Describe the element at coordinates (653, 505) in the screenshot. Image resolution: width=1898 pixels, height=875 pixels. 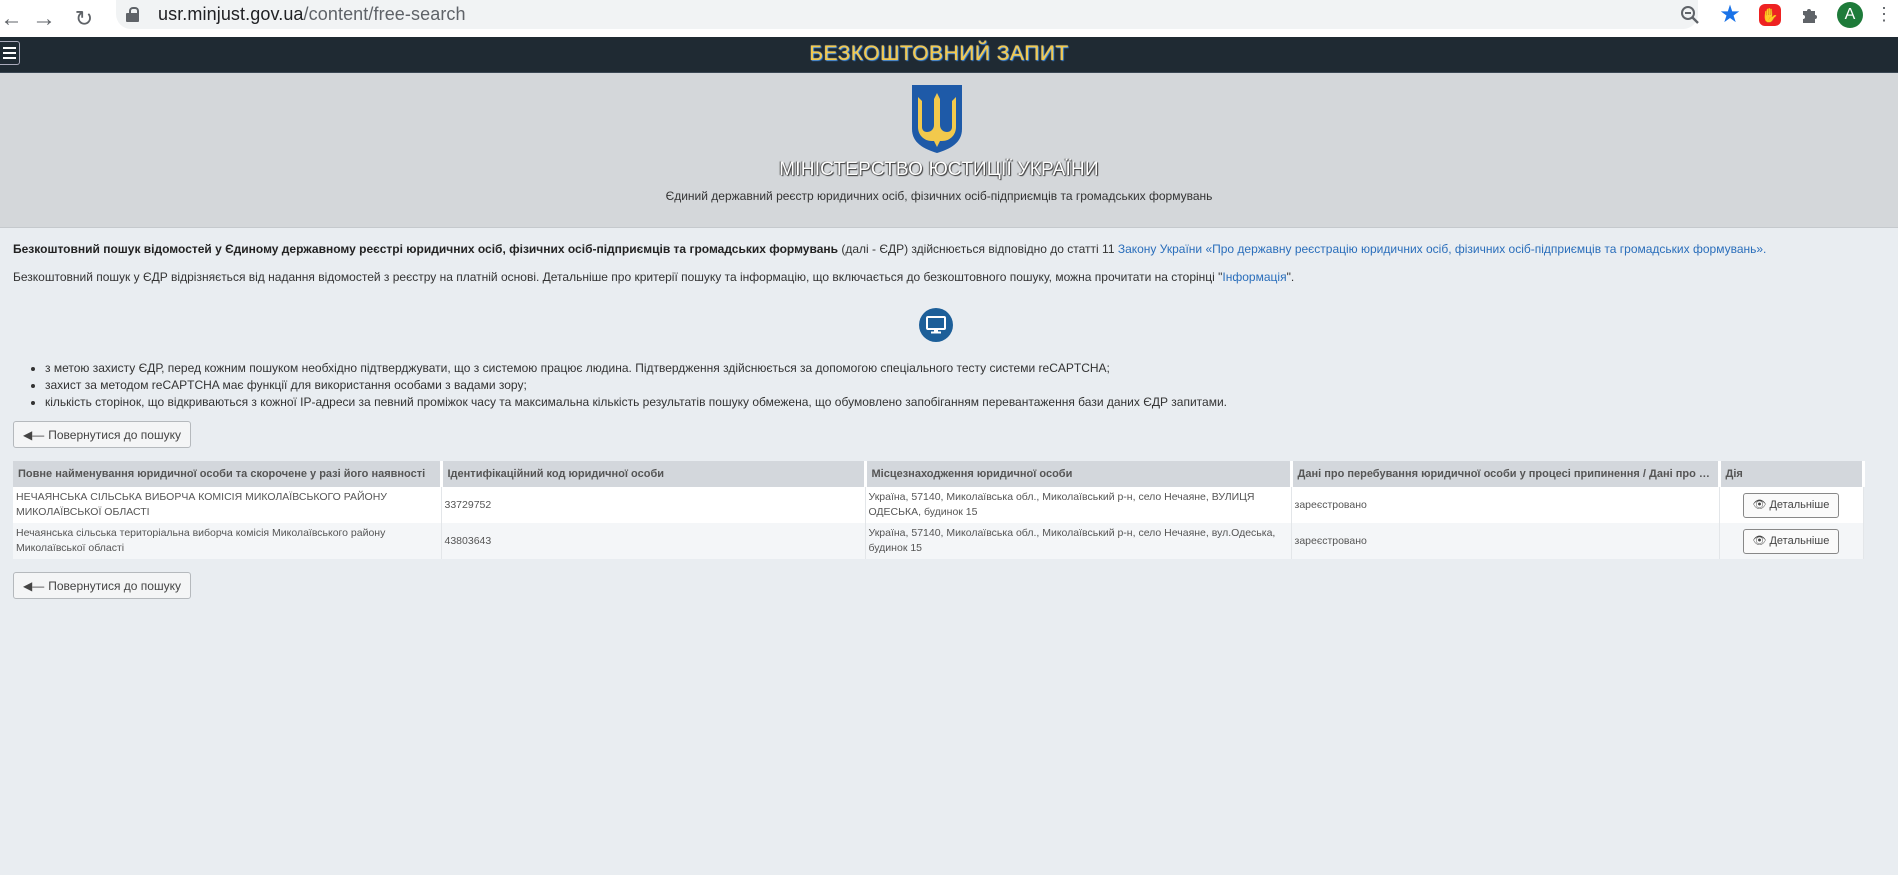
I see `cell-code: 33729752` at that location.